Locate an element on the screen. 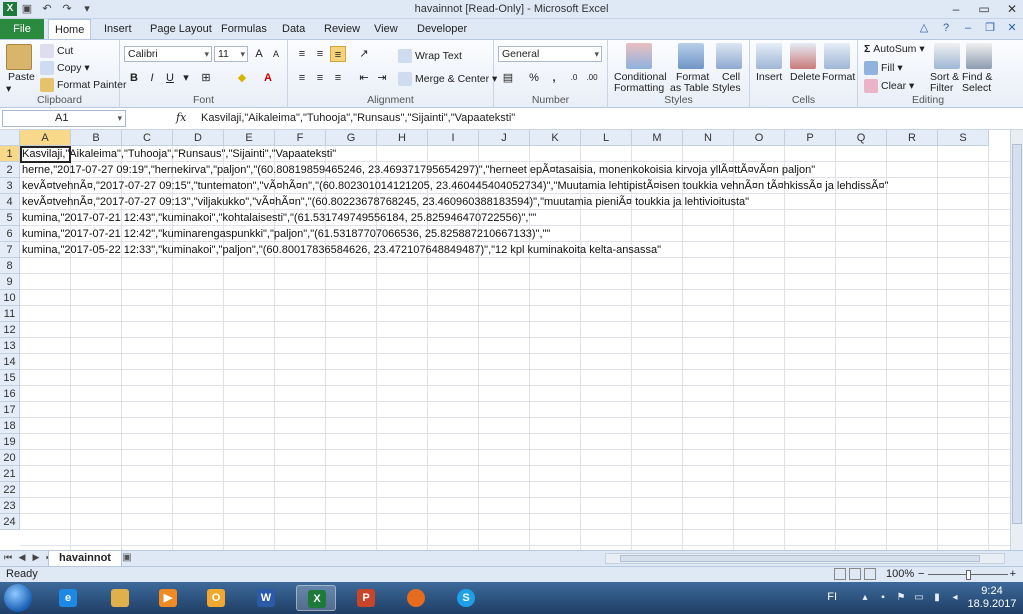  zoom-slider-knob is located at coordinates (968, 575).